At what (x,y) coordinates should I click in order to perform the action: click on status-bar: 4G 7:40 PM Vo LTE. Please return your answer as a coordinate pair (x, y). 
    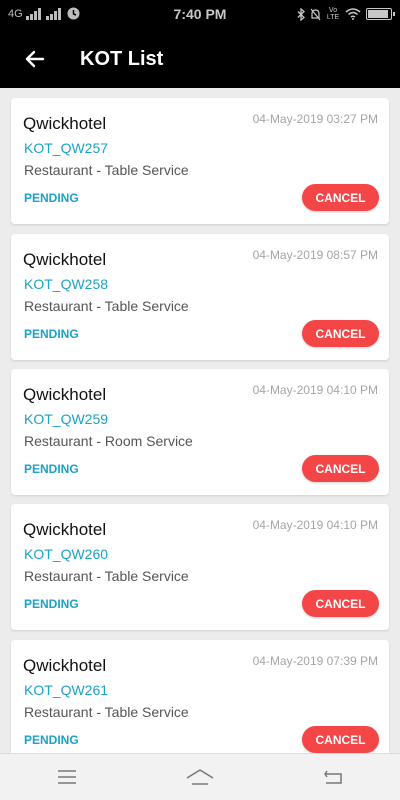
    Looking at the image, I should click on (200, 15).